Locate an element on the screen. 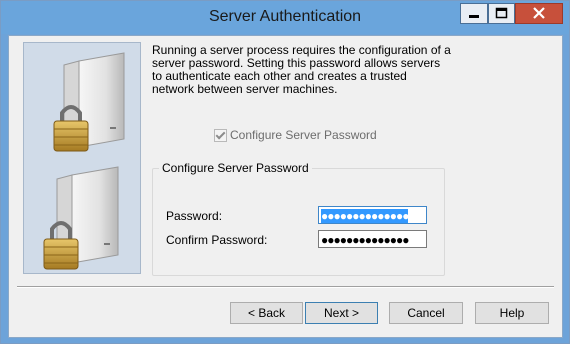  confirm-password-field: ●●●●●●●●●●●●●● is located at coordinates (372, 239).